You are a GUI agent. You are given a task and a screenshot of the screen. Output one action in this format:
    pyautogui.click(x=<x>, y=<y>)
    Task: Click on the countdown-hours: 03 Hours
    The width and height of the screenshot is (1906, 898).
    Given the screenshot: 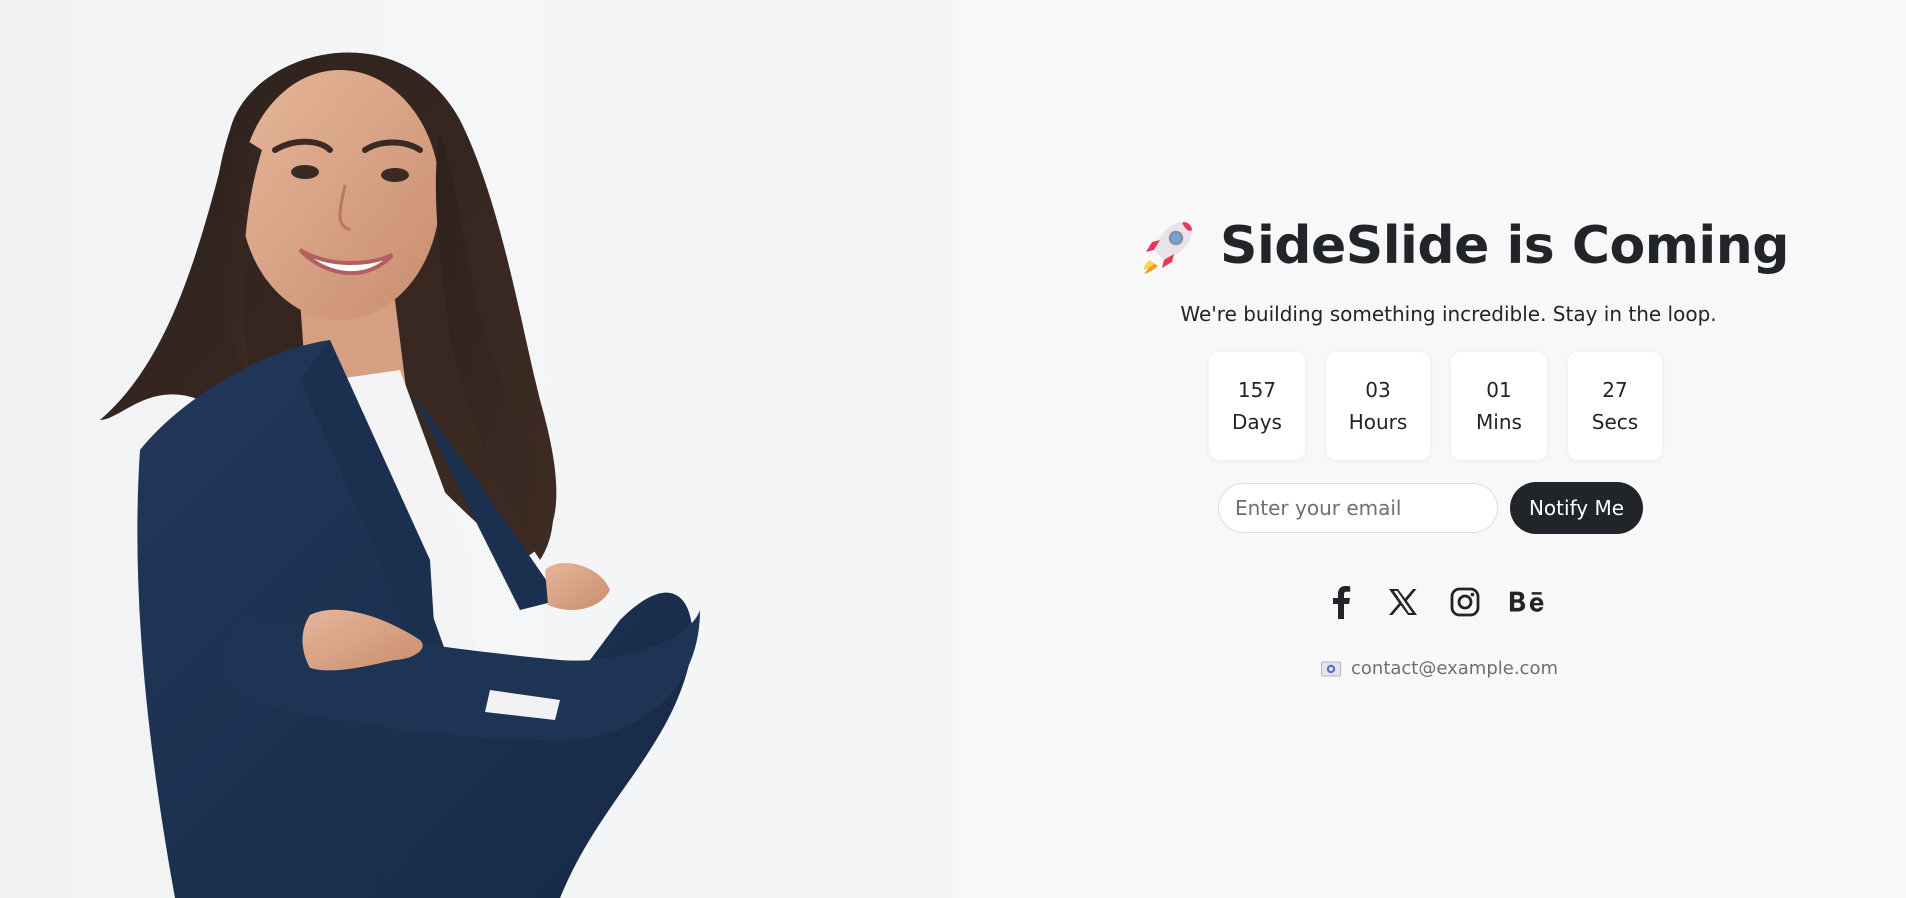 What is the action you would take?
    pyautogui.click(x=1378, y=406)
    